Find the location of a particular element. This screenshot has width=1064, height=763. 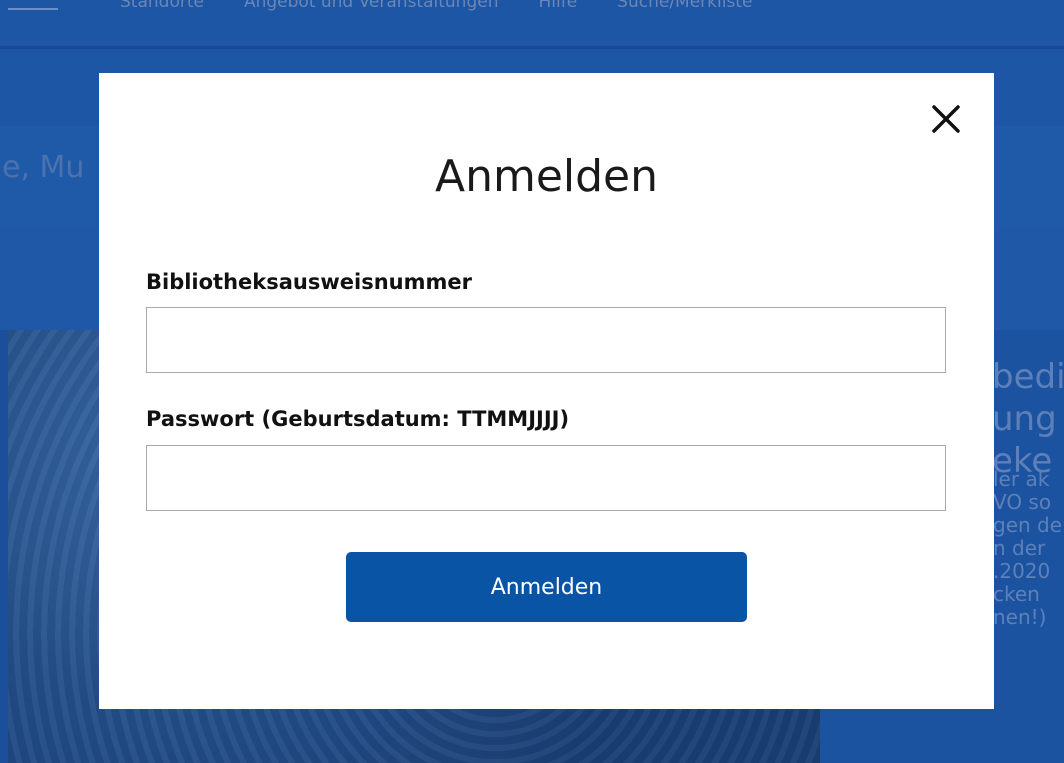

dialog-title: Anmelden is located at coordinates (546, 176).